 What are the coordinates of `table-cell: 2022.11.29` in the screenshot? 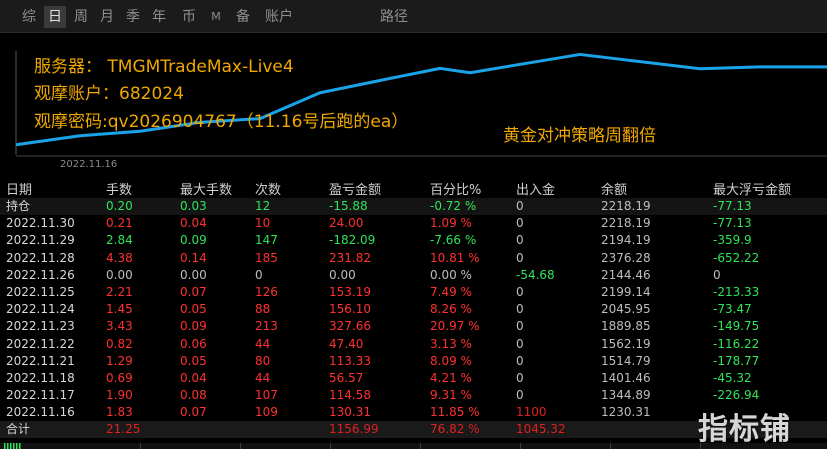 It's located at (40, 240).